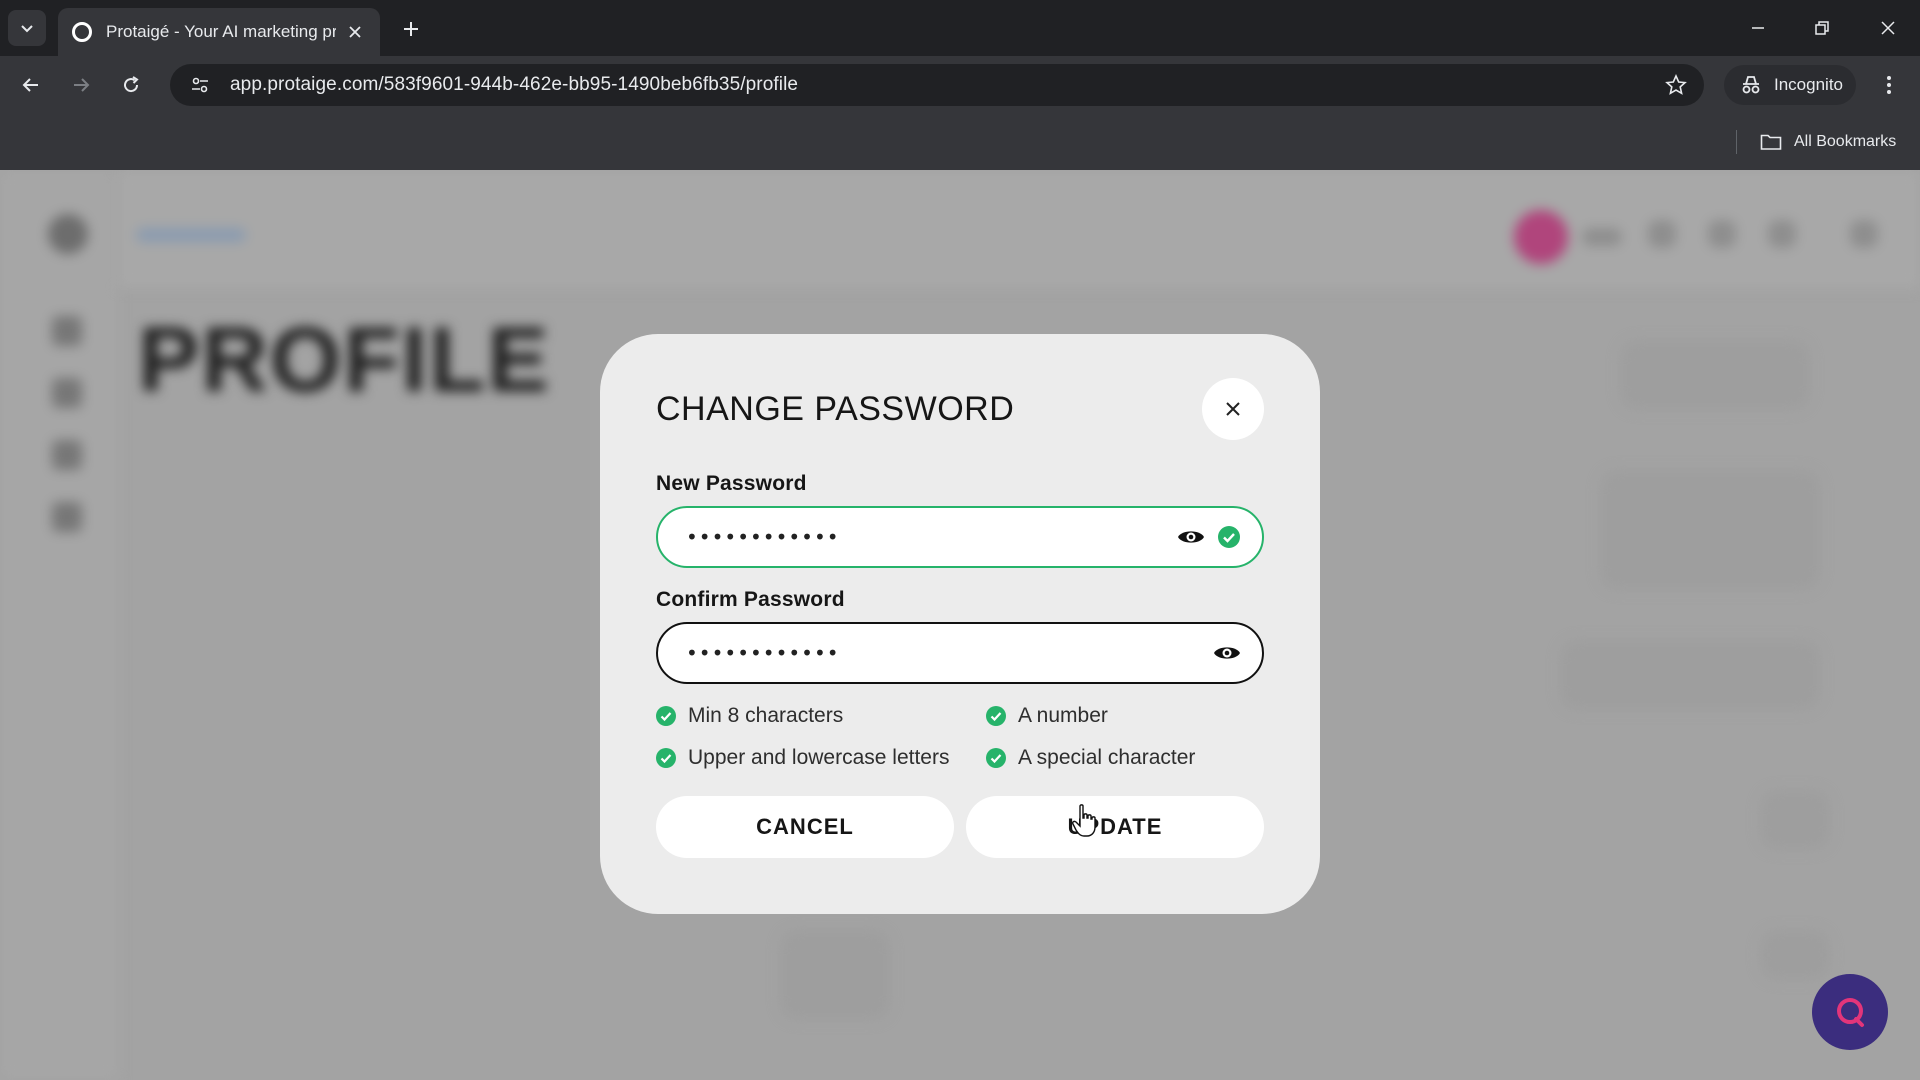 This screenshot has height=1080, width=1920. I want to click on bookmark-star-icon, so click(1676, 85).